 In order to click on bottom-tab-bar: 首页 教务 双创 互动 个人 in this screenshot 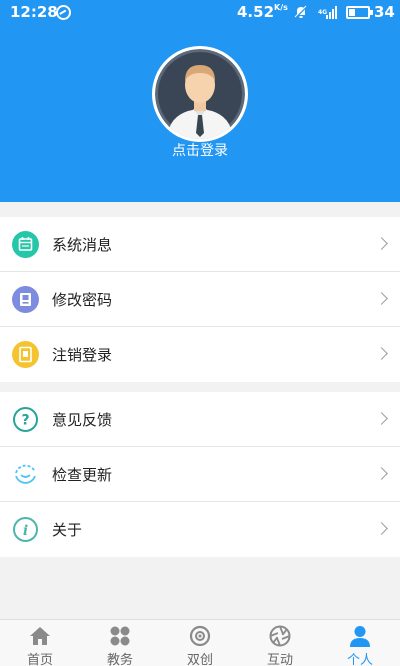, I will do `click(200, 642)`.